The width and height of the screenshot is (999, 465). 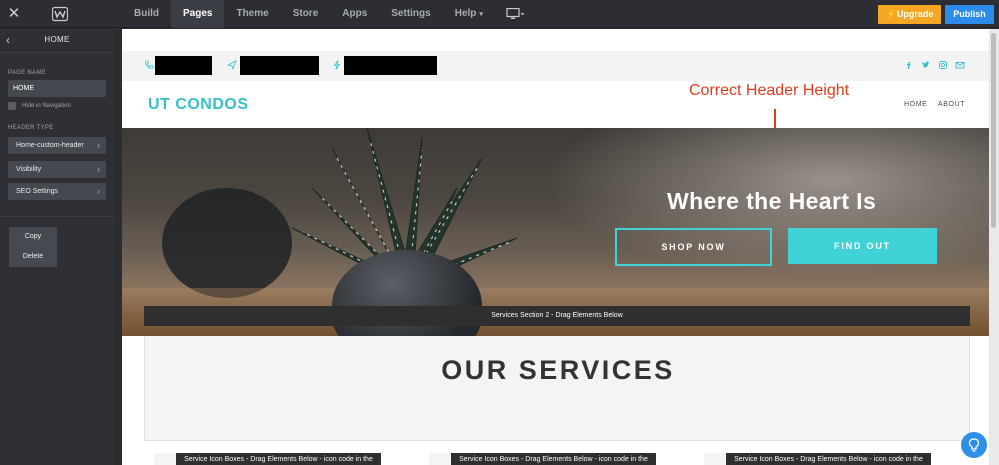 What do you see at coordinates (60, 14) in the screenshot?
I see `weebly-logo-icon` at bounding box center [60, 14].